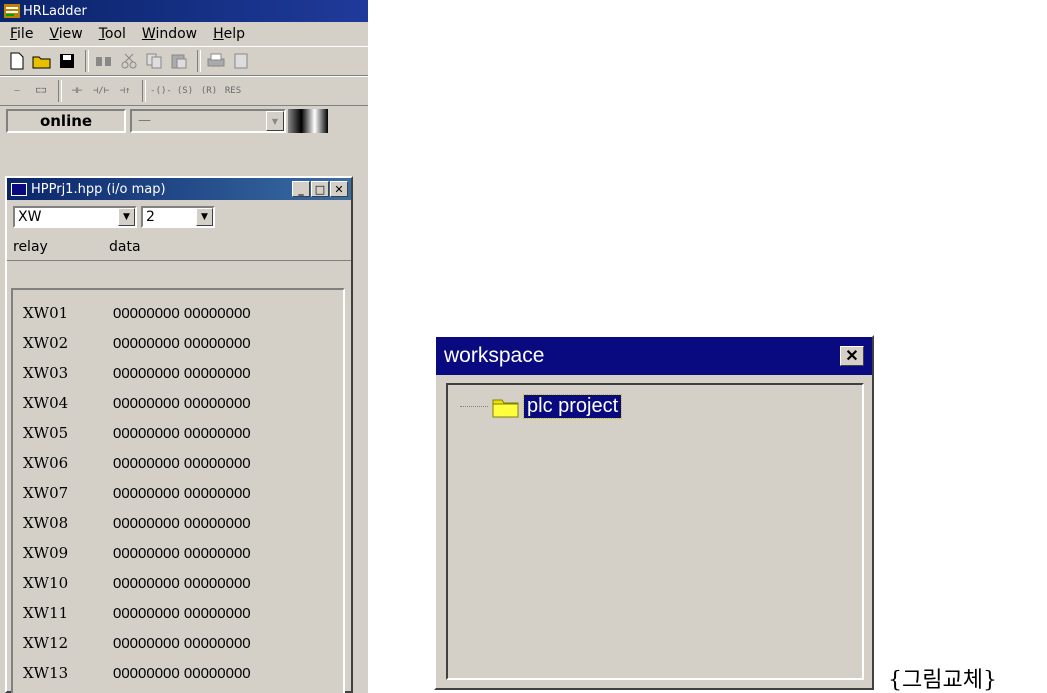  What do you see at coordinates (77, 91) in the screenshot?
I see `contact-no-icon: ⊣⊢` at bounding box center [77, 91].